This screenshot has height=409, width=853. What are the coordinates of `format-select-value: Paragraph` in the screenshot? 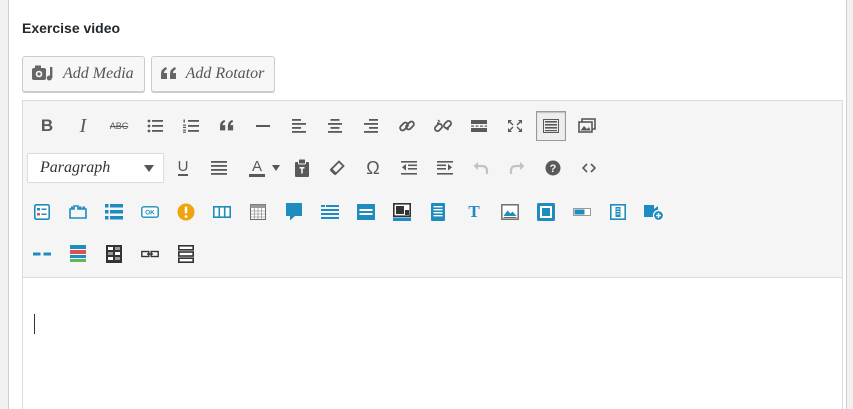 It's located at (75, 167).